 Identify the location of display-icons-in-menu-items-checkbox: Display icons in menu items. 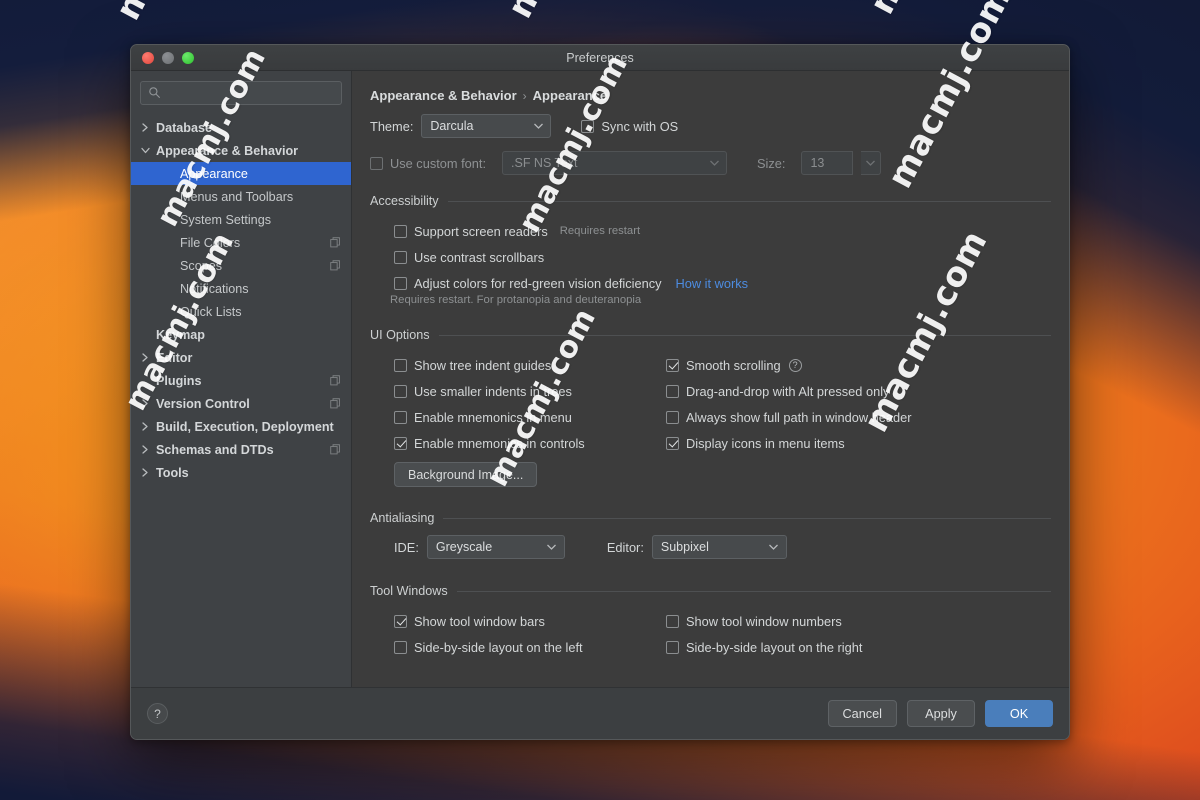
(755, 443).